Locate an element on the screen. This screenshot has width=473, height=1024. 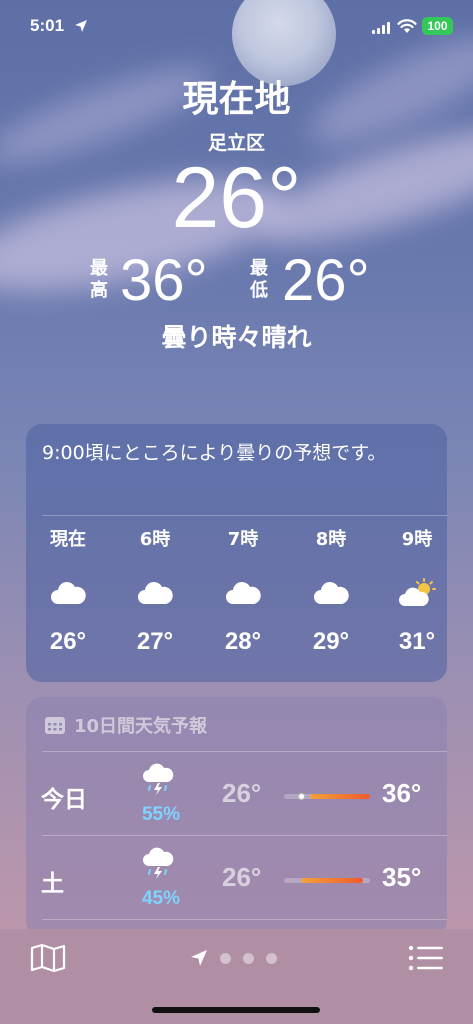
forecast-summary: 9:00頃にところにより曇りの予想です。 is located at coordinates (214, 453).